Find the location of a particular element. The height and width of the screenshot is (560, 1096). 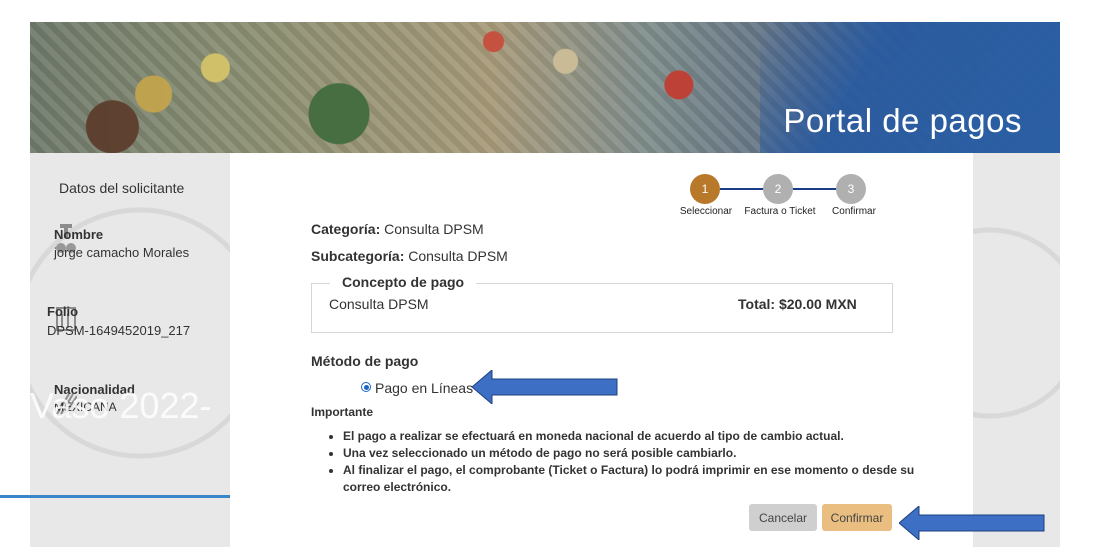

pago-en-lineas-label: Pago en Líneas is located at coordinates (424, 388).